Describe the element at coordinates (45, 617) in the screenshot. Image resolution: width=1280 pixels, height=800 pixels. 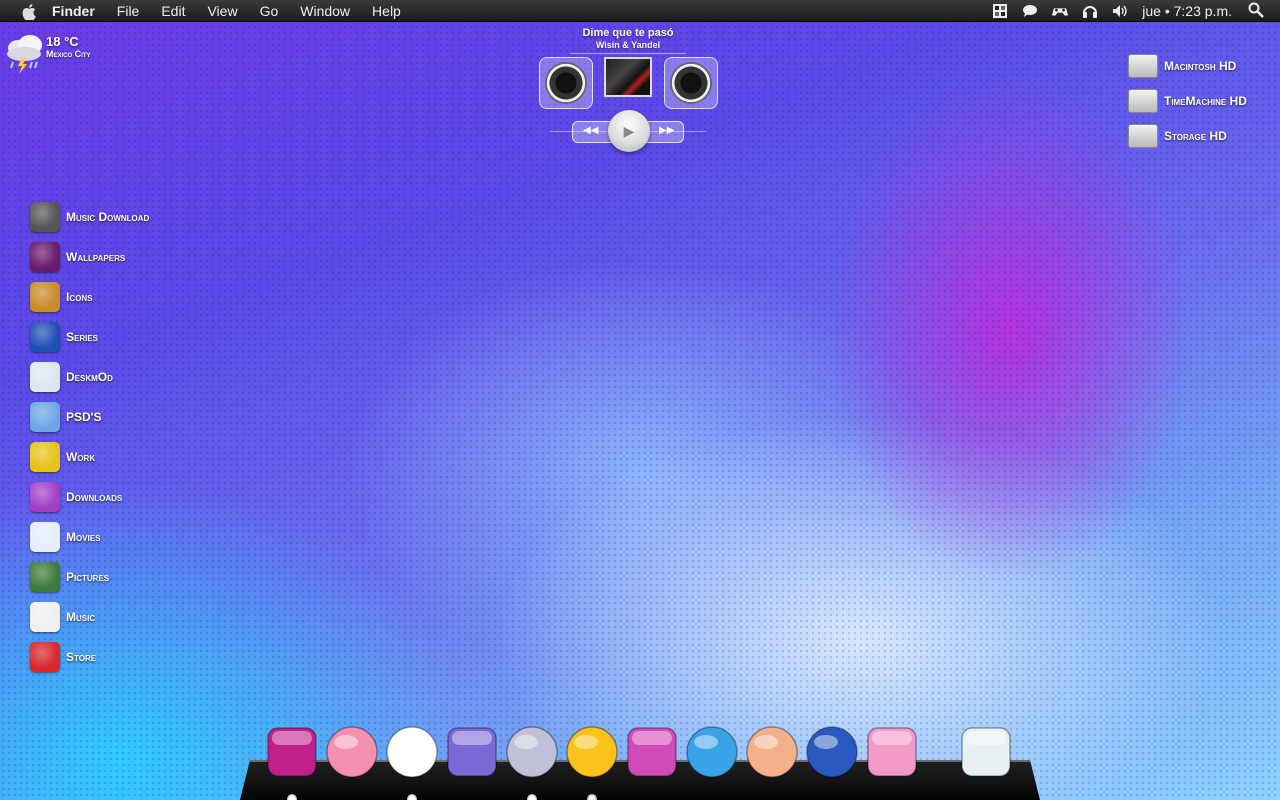
I see `compass-icon` at that location.